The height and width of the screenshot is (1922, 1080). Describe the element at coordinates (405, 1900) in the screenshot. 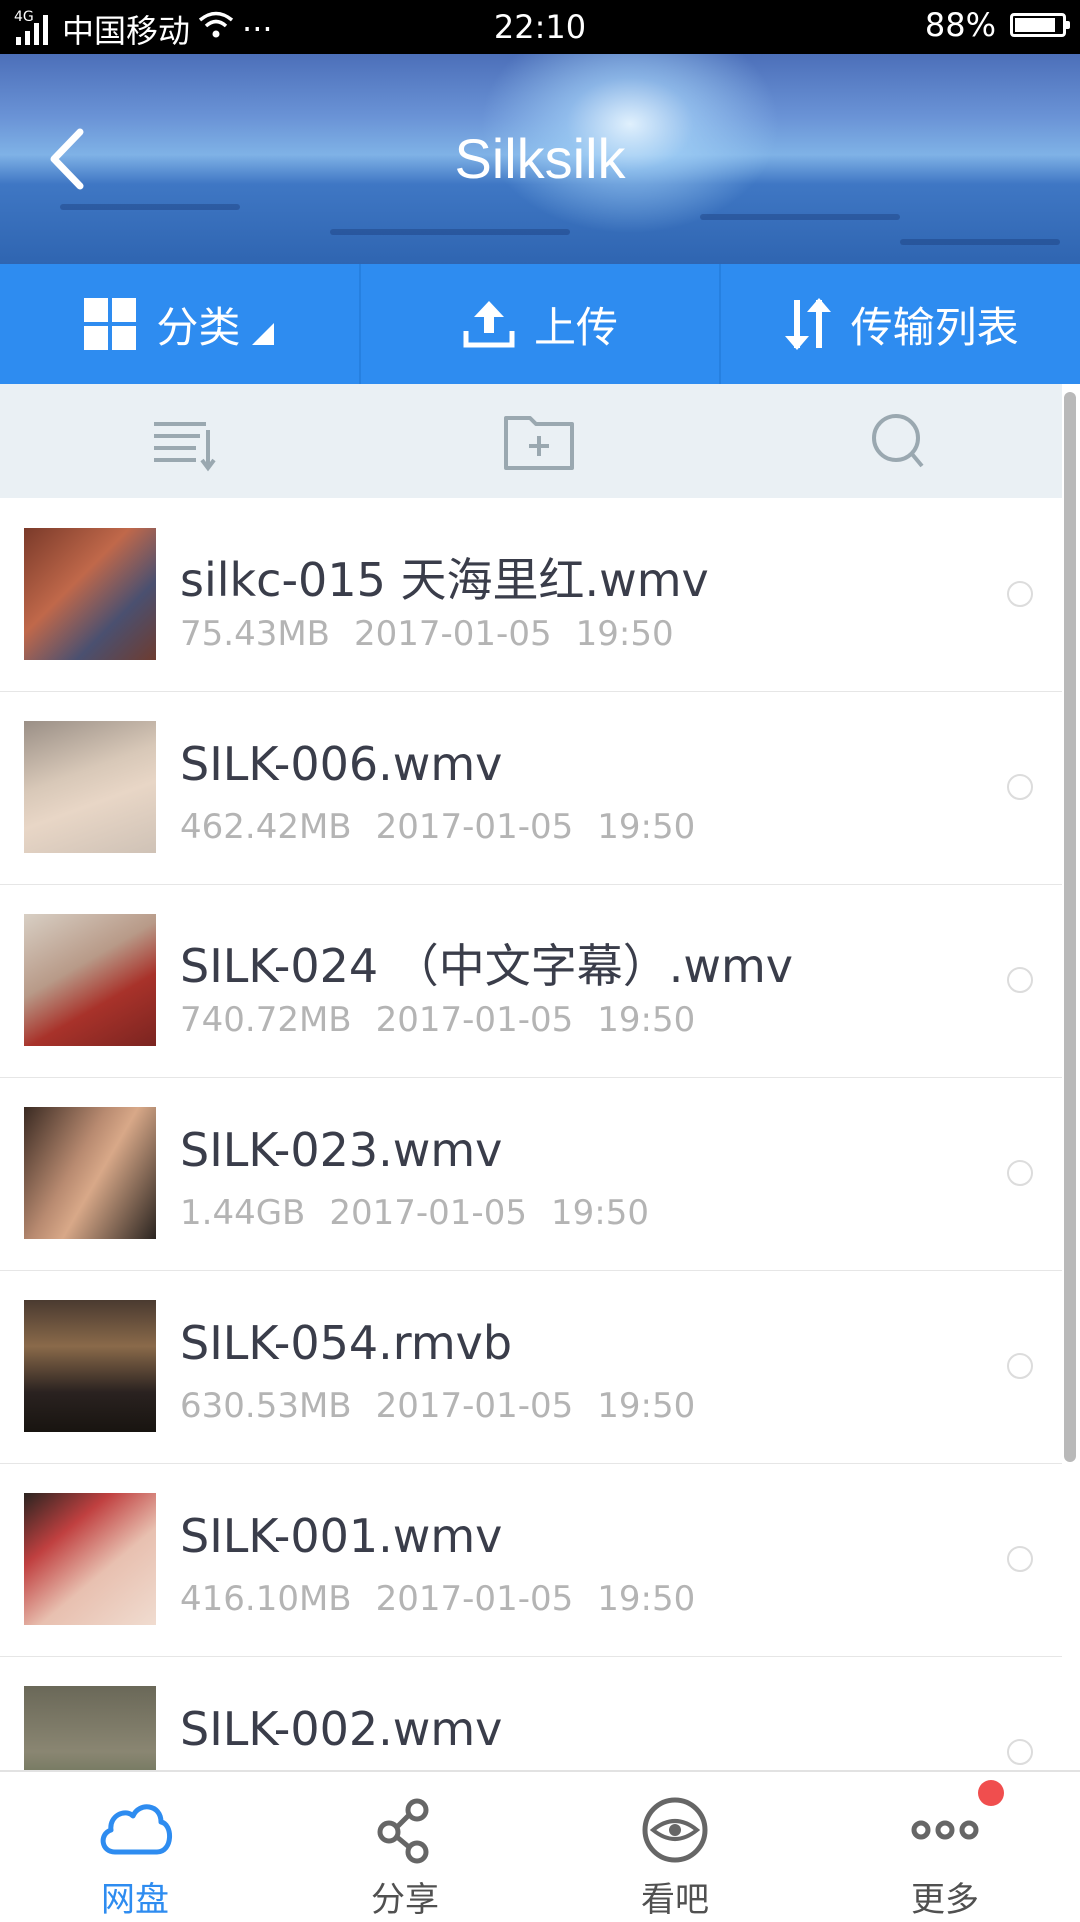

I see `nav-label: 分享` at that location.